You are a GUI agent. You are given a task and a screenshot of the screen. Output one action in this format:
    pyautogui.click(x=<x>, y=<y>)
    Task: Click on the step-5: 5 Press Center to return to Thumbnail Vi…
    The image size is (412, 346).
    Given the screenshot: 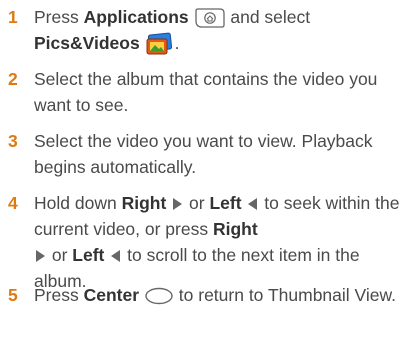 What is the action you would take?
    pyautogui.click(x=208, y=295)
    